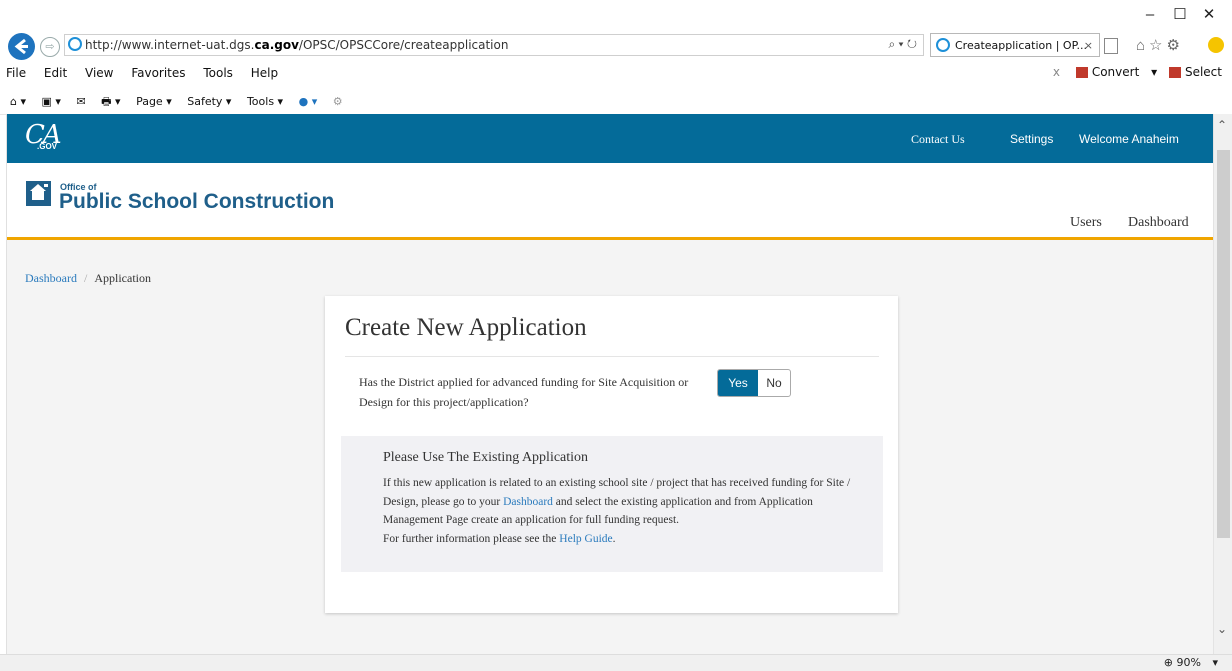 This screenshot has height=671, width=1232. I want to click on close-window-button: ✕, so click(1209, 15).